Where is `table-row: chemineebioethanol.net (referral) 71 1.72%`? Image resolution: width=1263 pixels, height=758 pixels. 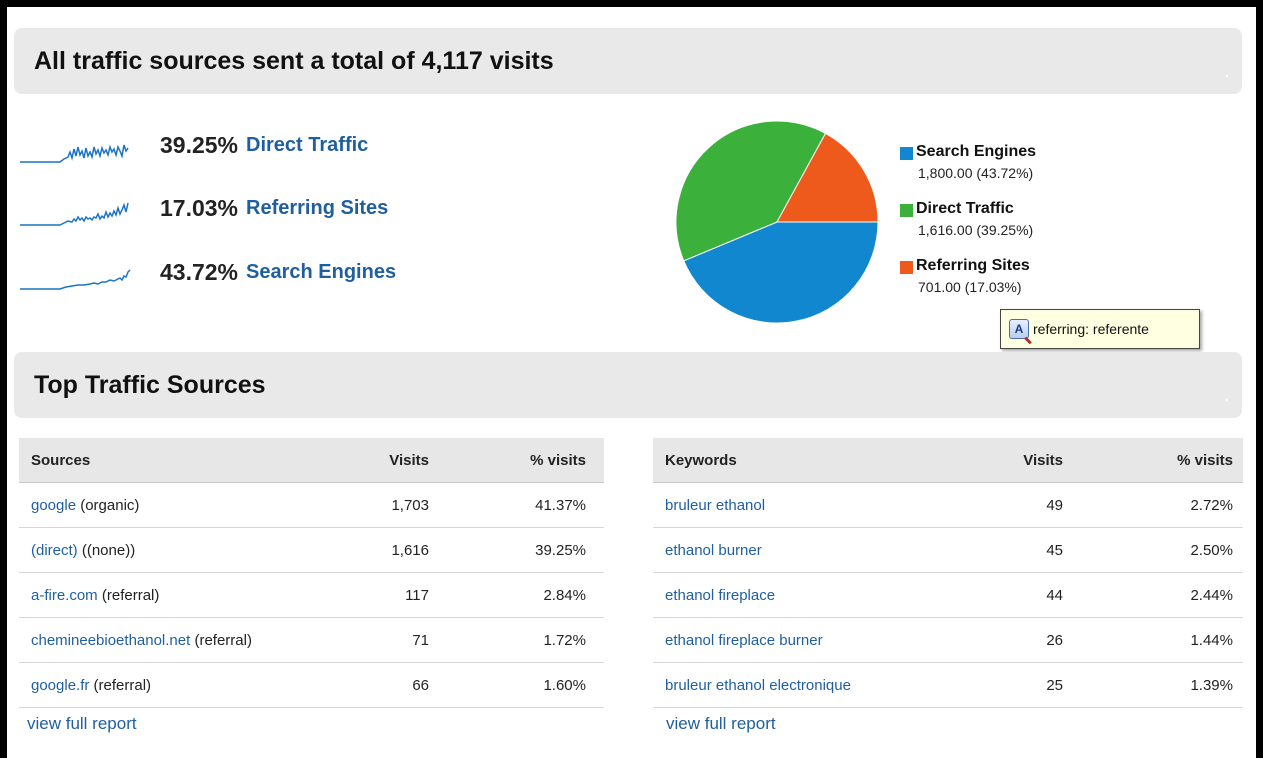
table-row: chemineebioethanol.net (referral) 71 1.72% is located at coordinates (311, 640).